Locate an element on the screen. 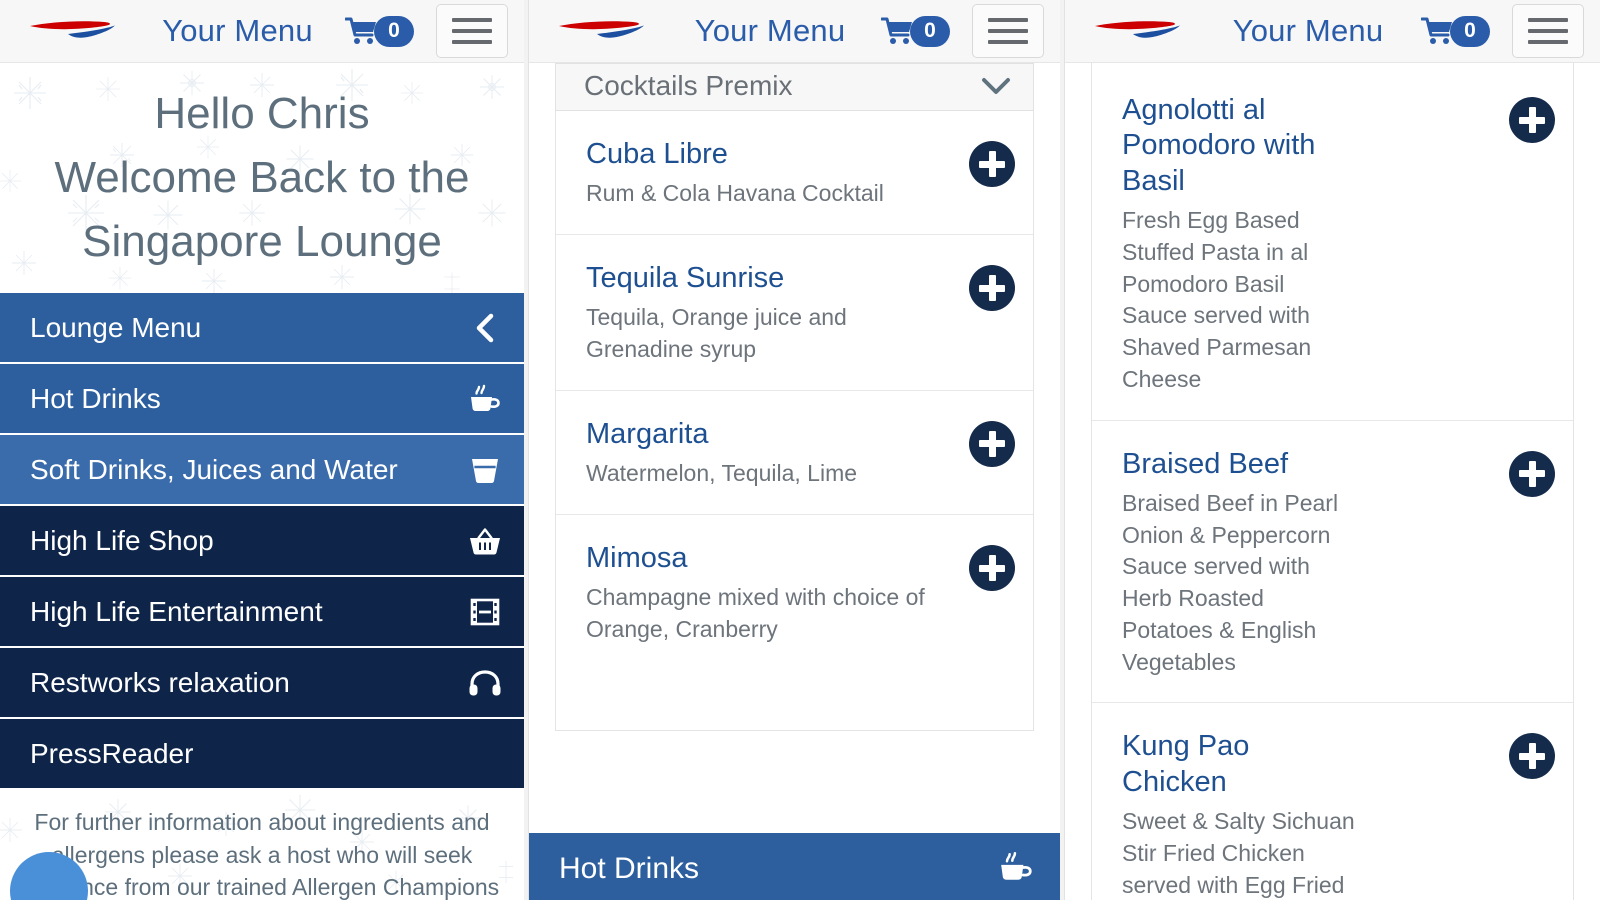 This screenshot has width=1600, height=900. section-title: Cocktails Premix is located at coordinates (688, 85).